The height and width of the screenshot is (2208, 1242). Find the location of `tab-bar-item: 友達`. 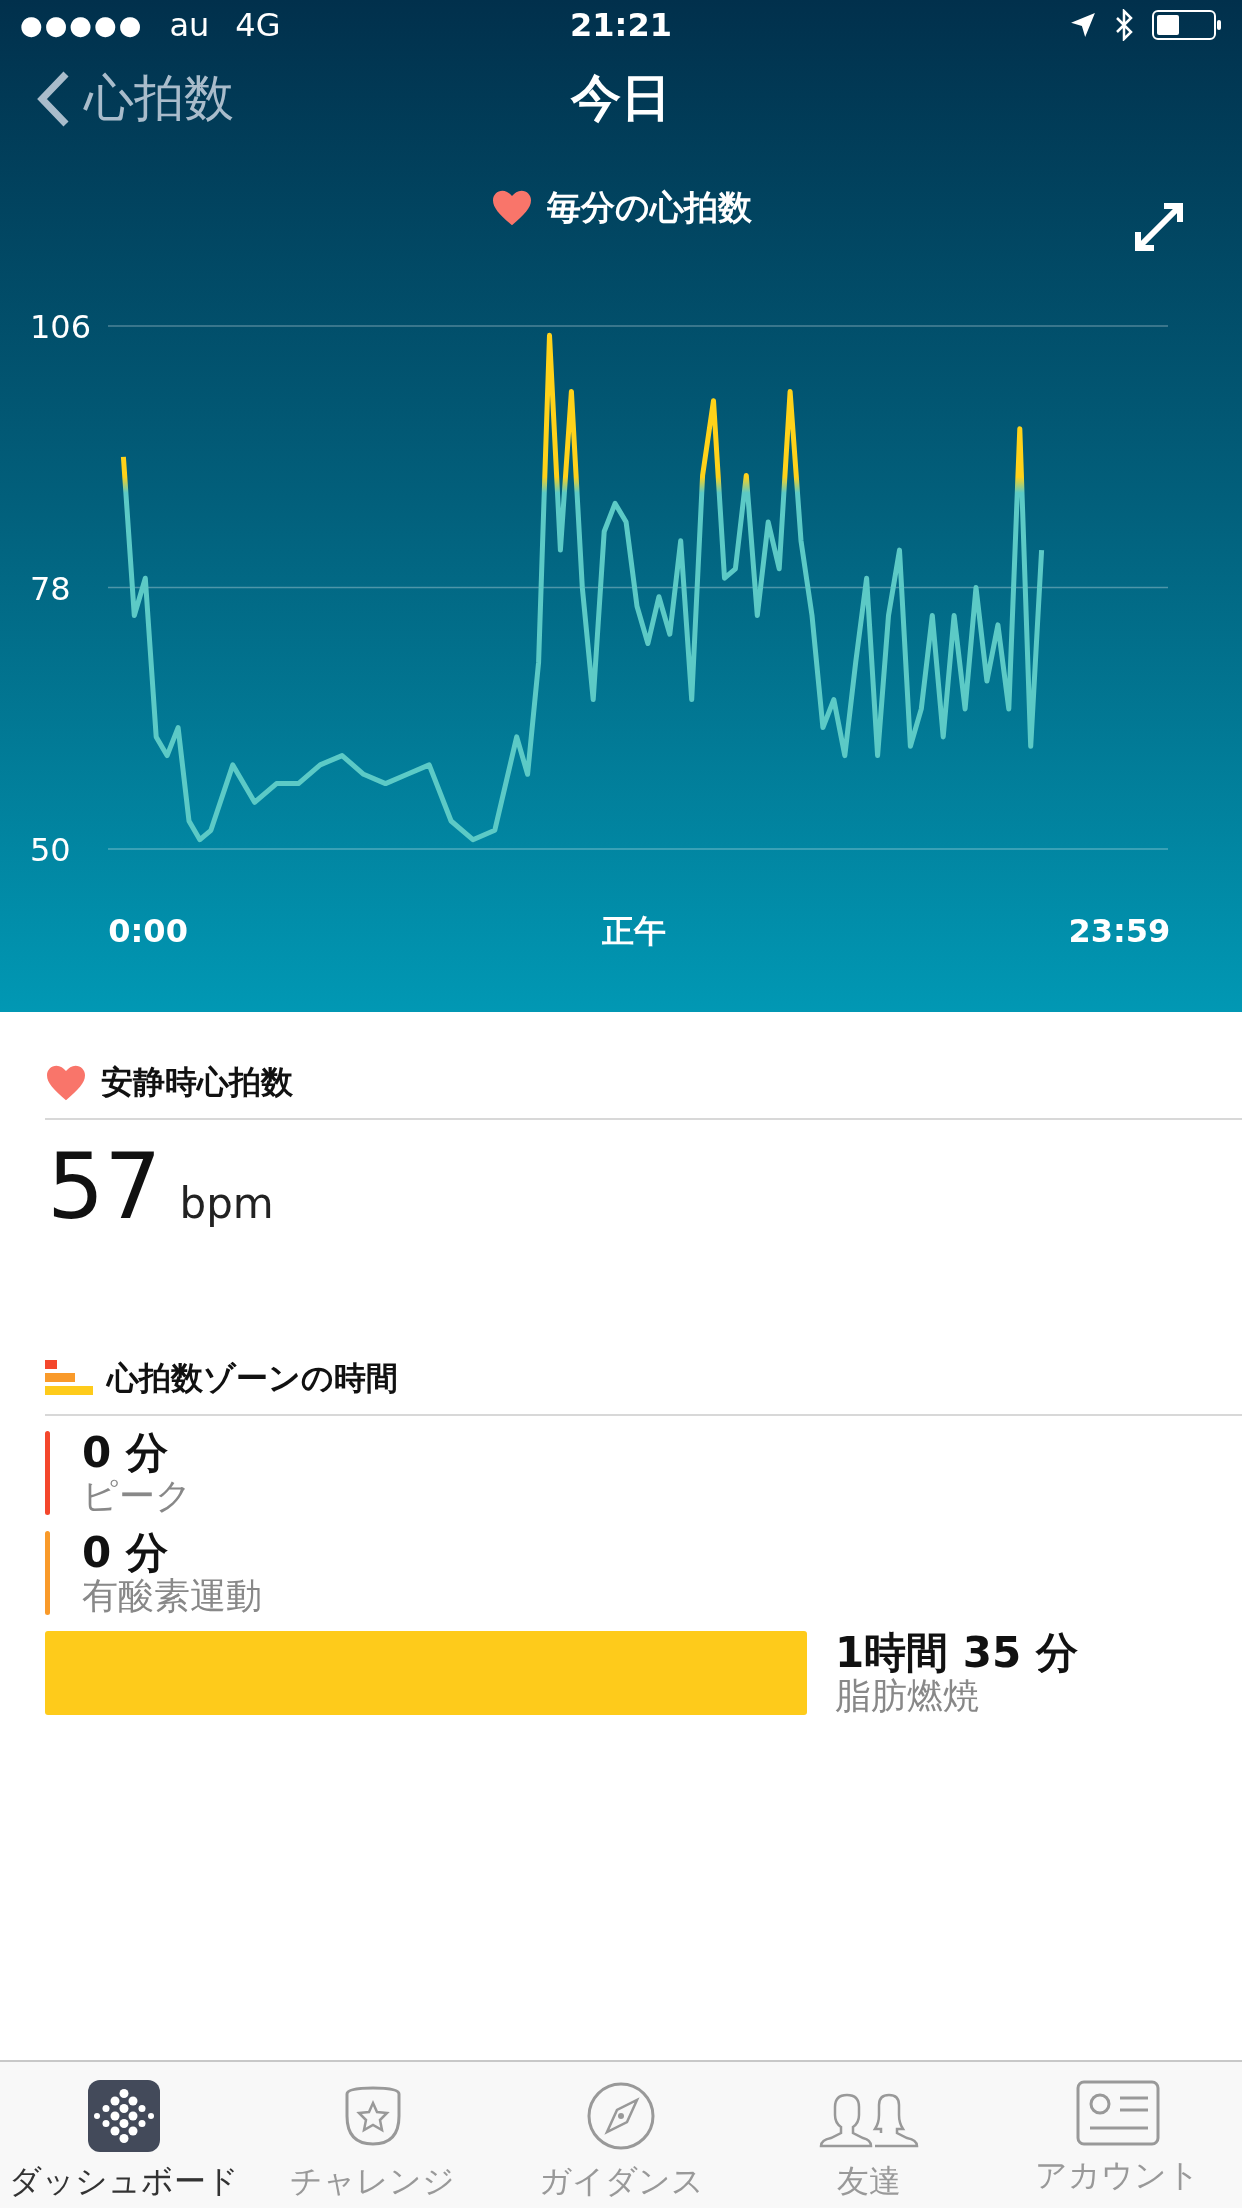

tab-bar-item: 友達 is located at coordinates (869, 2135).